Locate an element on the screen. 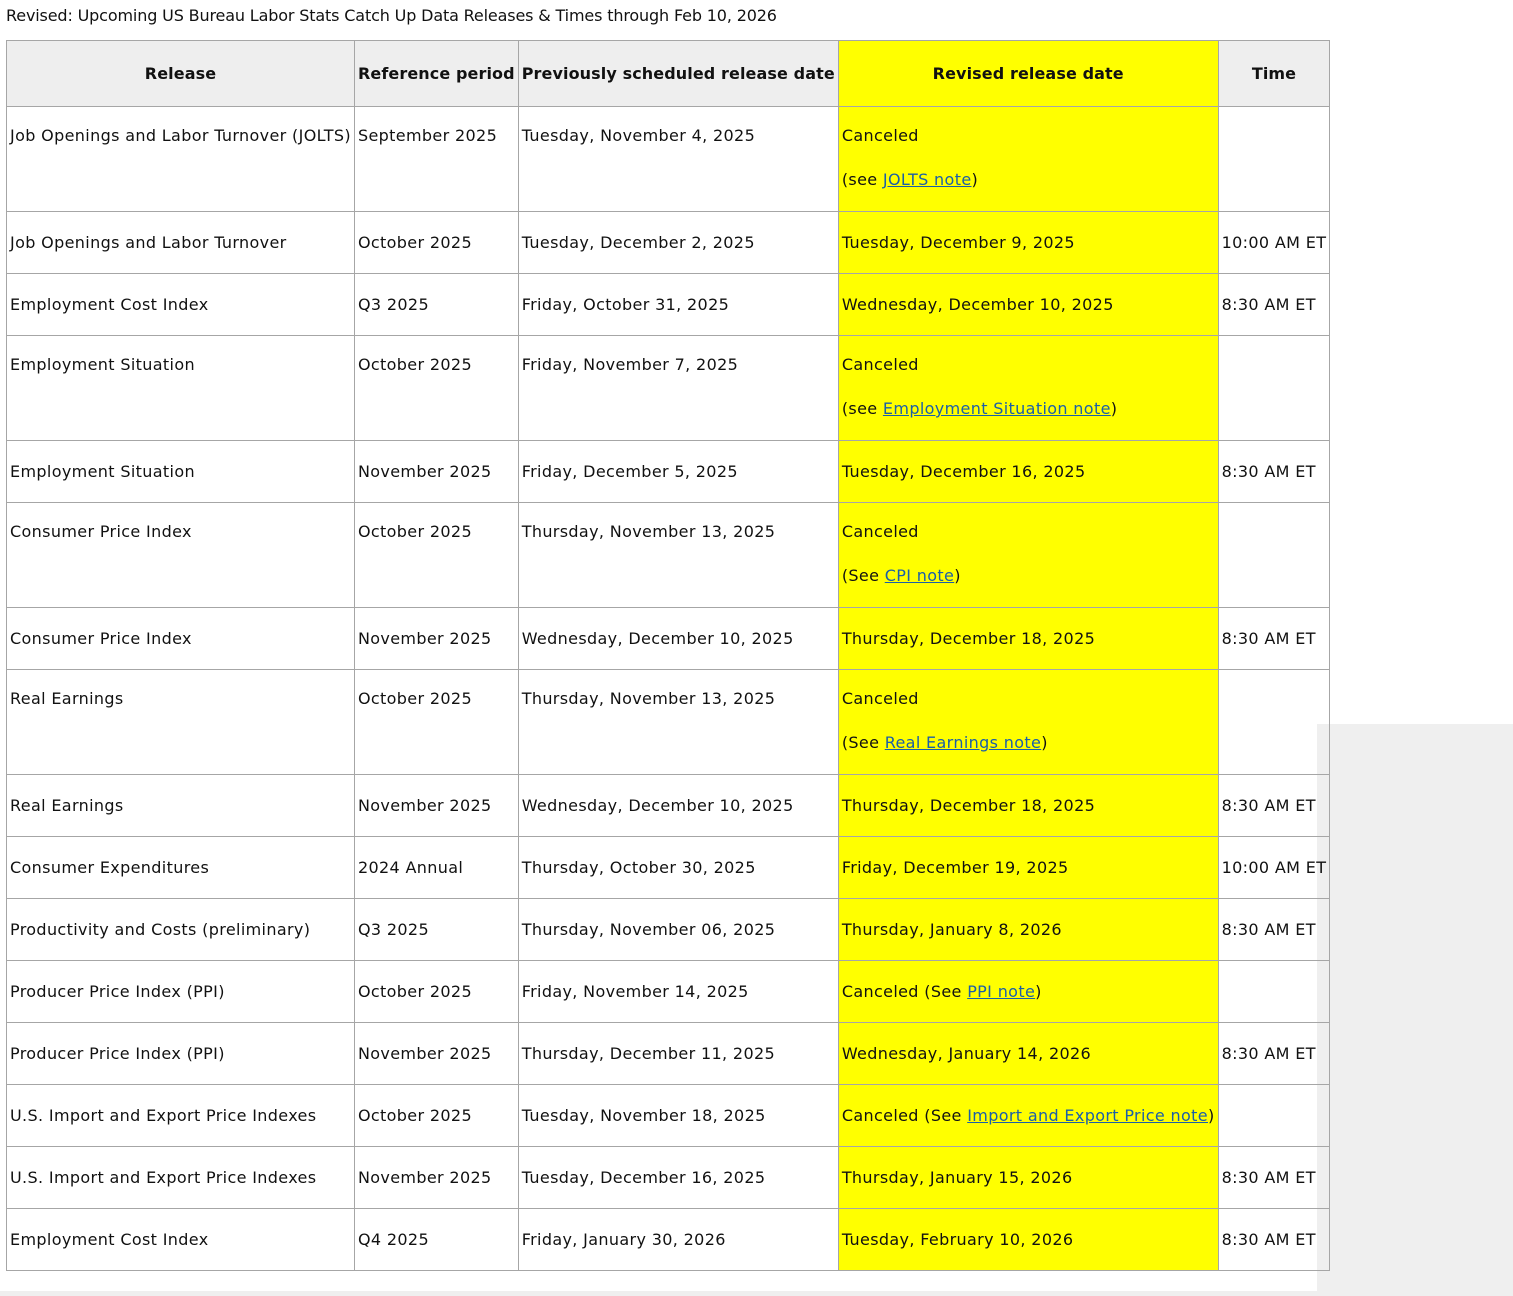  jolts-note-link: JOLTS note is located at coordinates (927, 179).